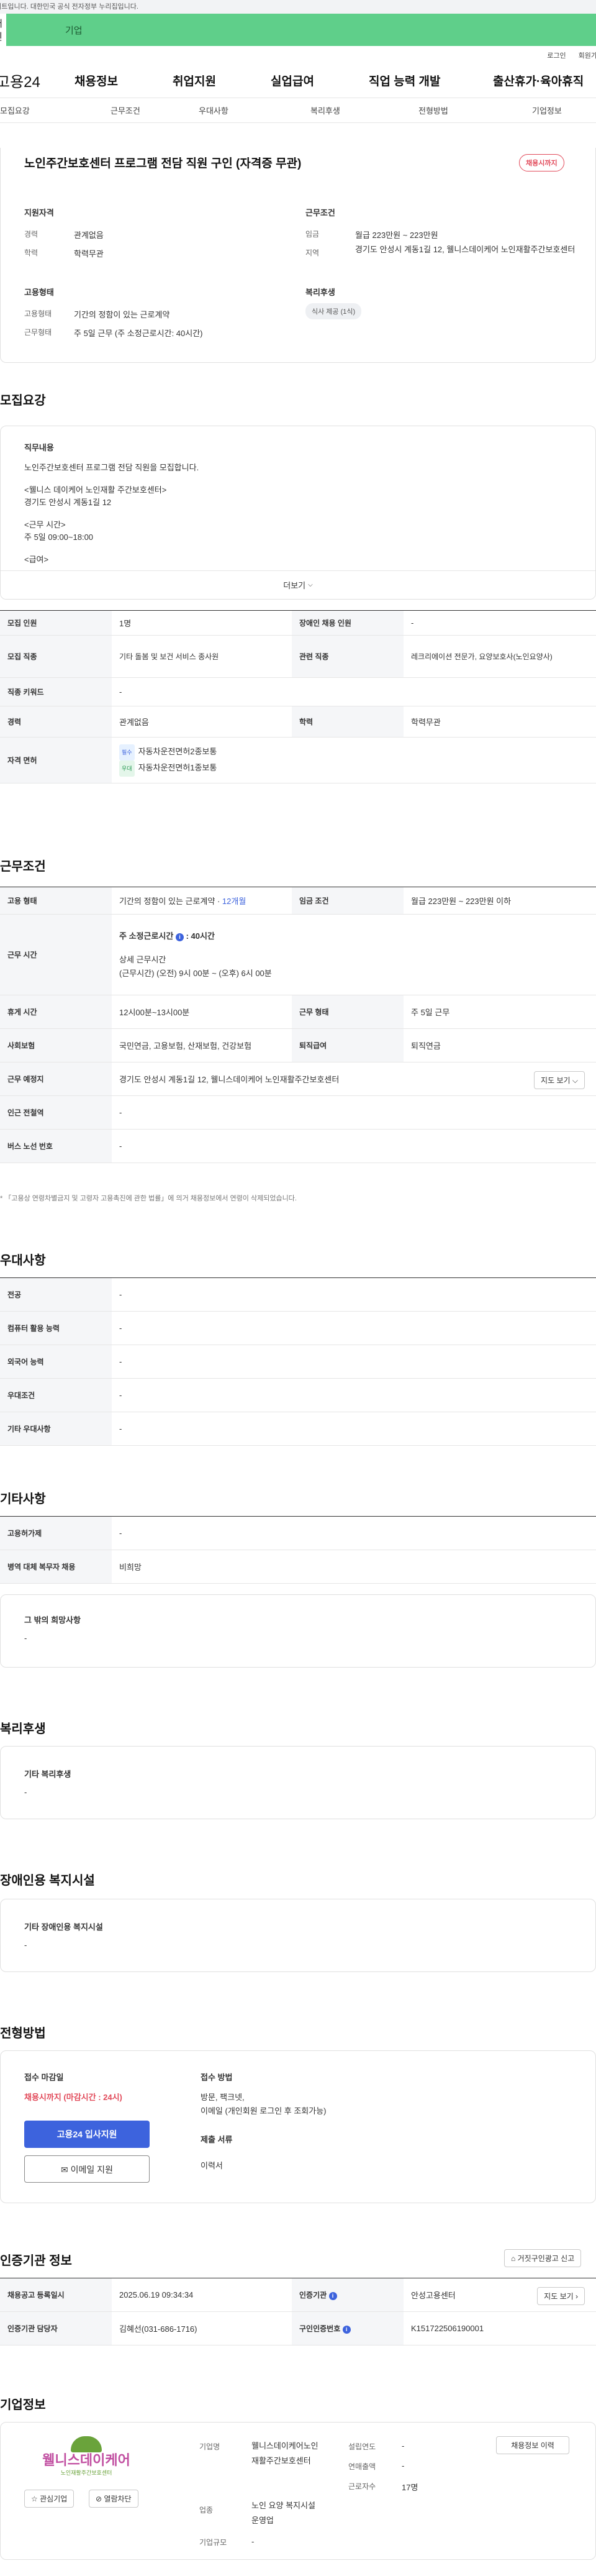  I want to click on tab-personal: 개인, so click(3, 30).